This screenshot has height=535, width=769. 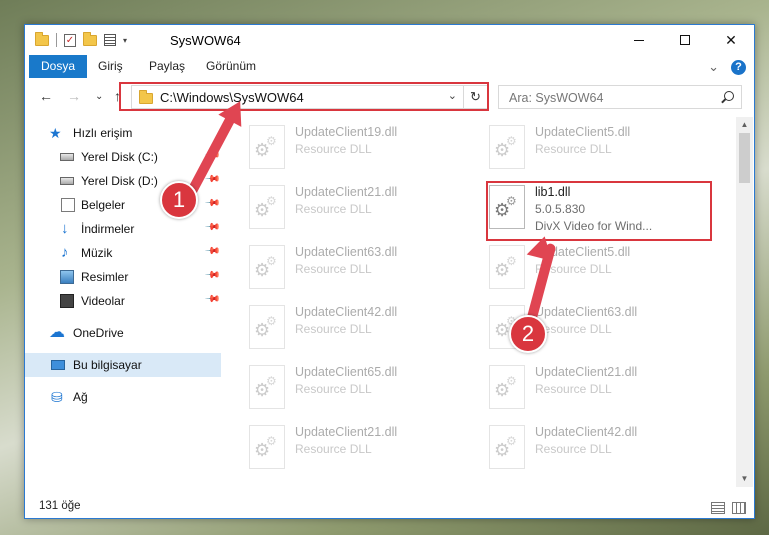 What do you see at coordinates (123, 133) in the screenshot?
I see `sidebar-item-quick-access: ★ Hızlı erişim` at bounding box center [123, 133].